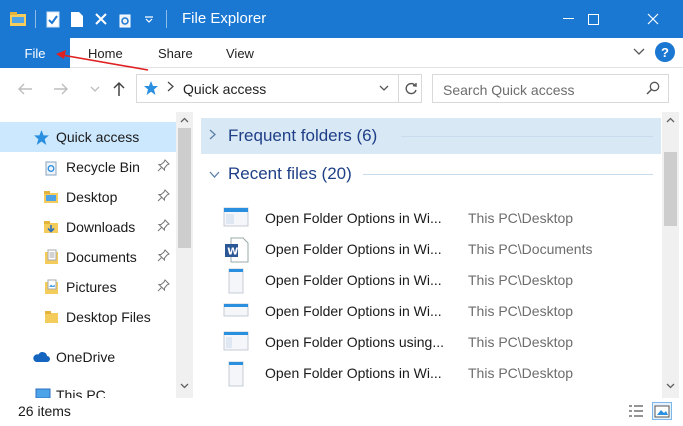  Describe the element at coordinates (61, 89) in the screenshot. I see `forward-arrow-icon` at that location.